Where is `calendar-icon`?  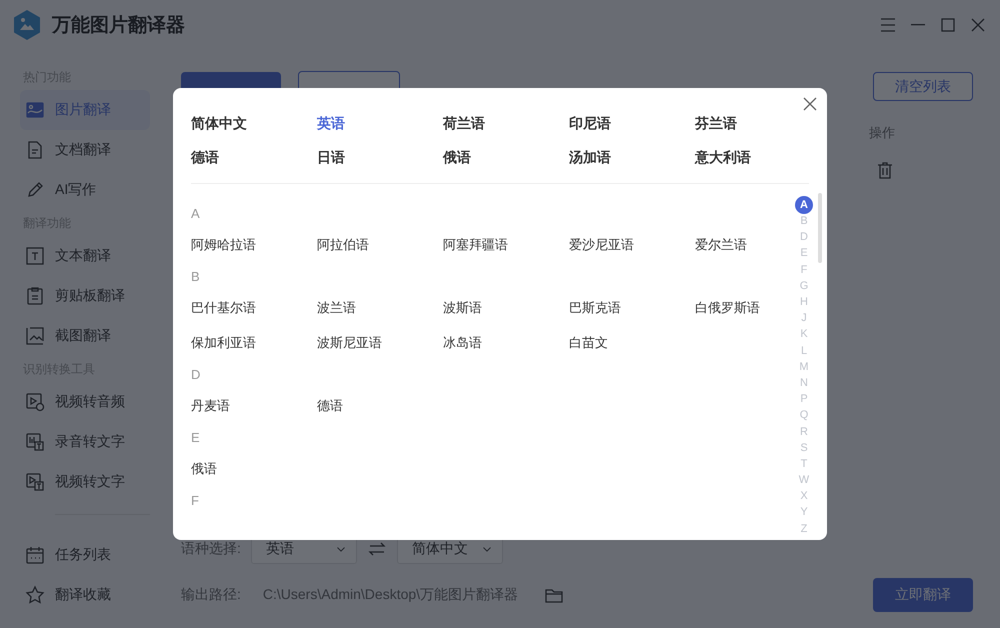 calendar-icon is located at coordinates (35, 555).